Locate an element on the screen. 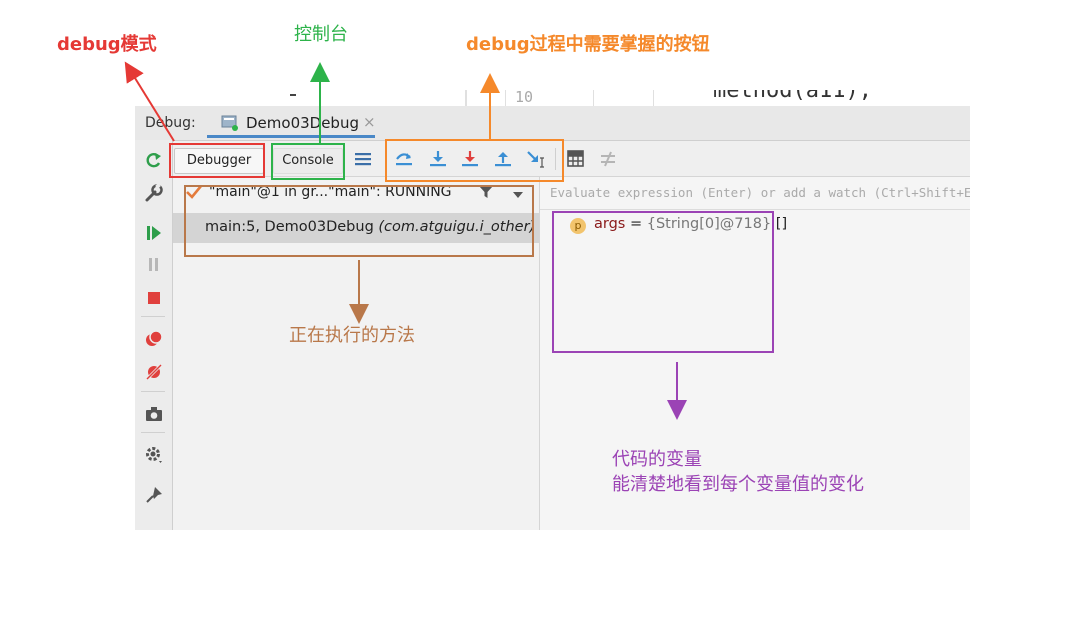 This screenshot has width=1083, height=638. annotation-vars-line2: 能清楚地看到每个变量值的变化 is located at coordinates (738, 484).